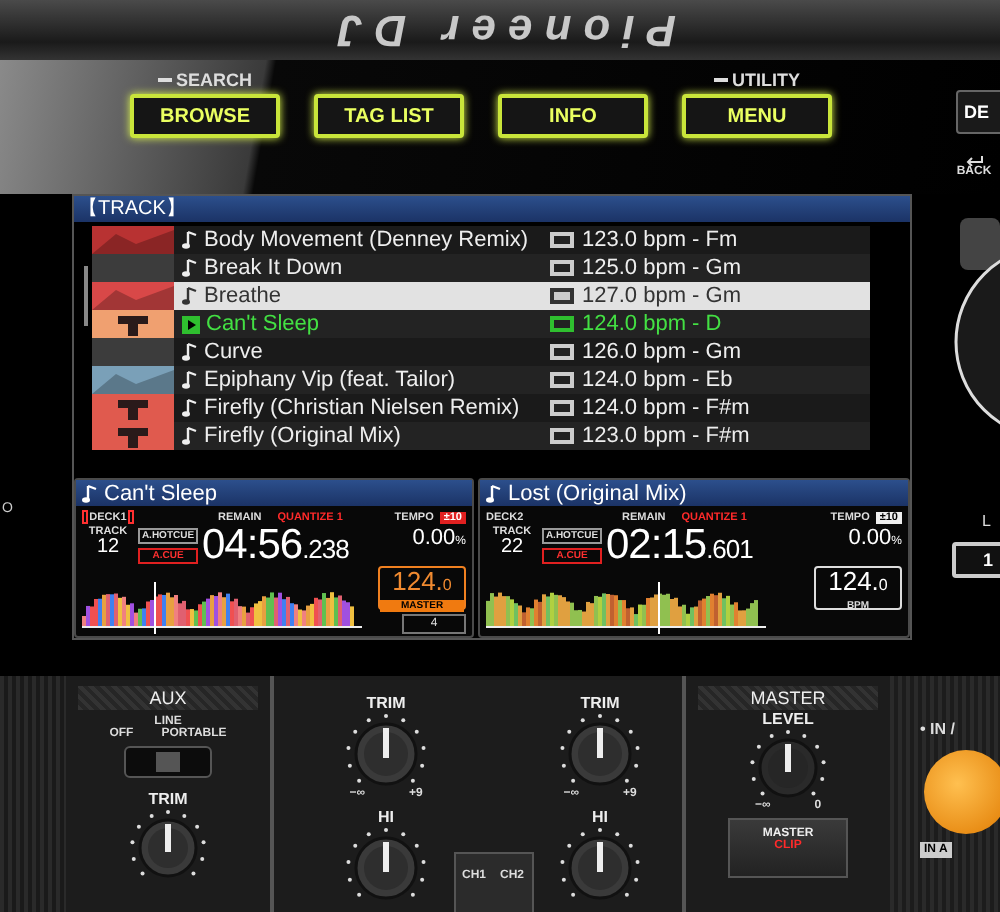  I want to click on remaining-time: 04:56.238, so click(276, 545).